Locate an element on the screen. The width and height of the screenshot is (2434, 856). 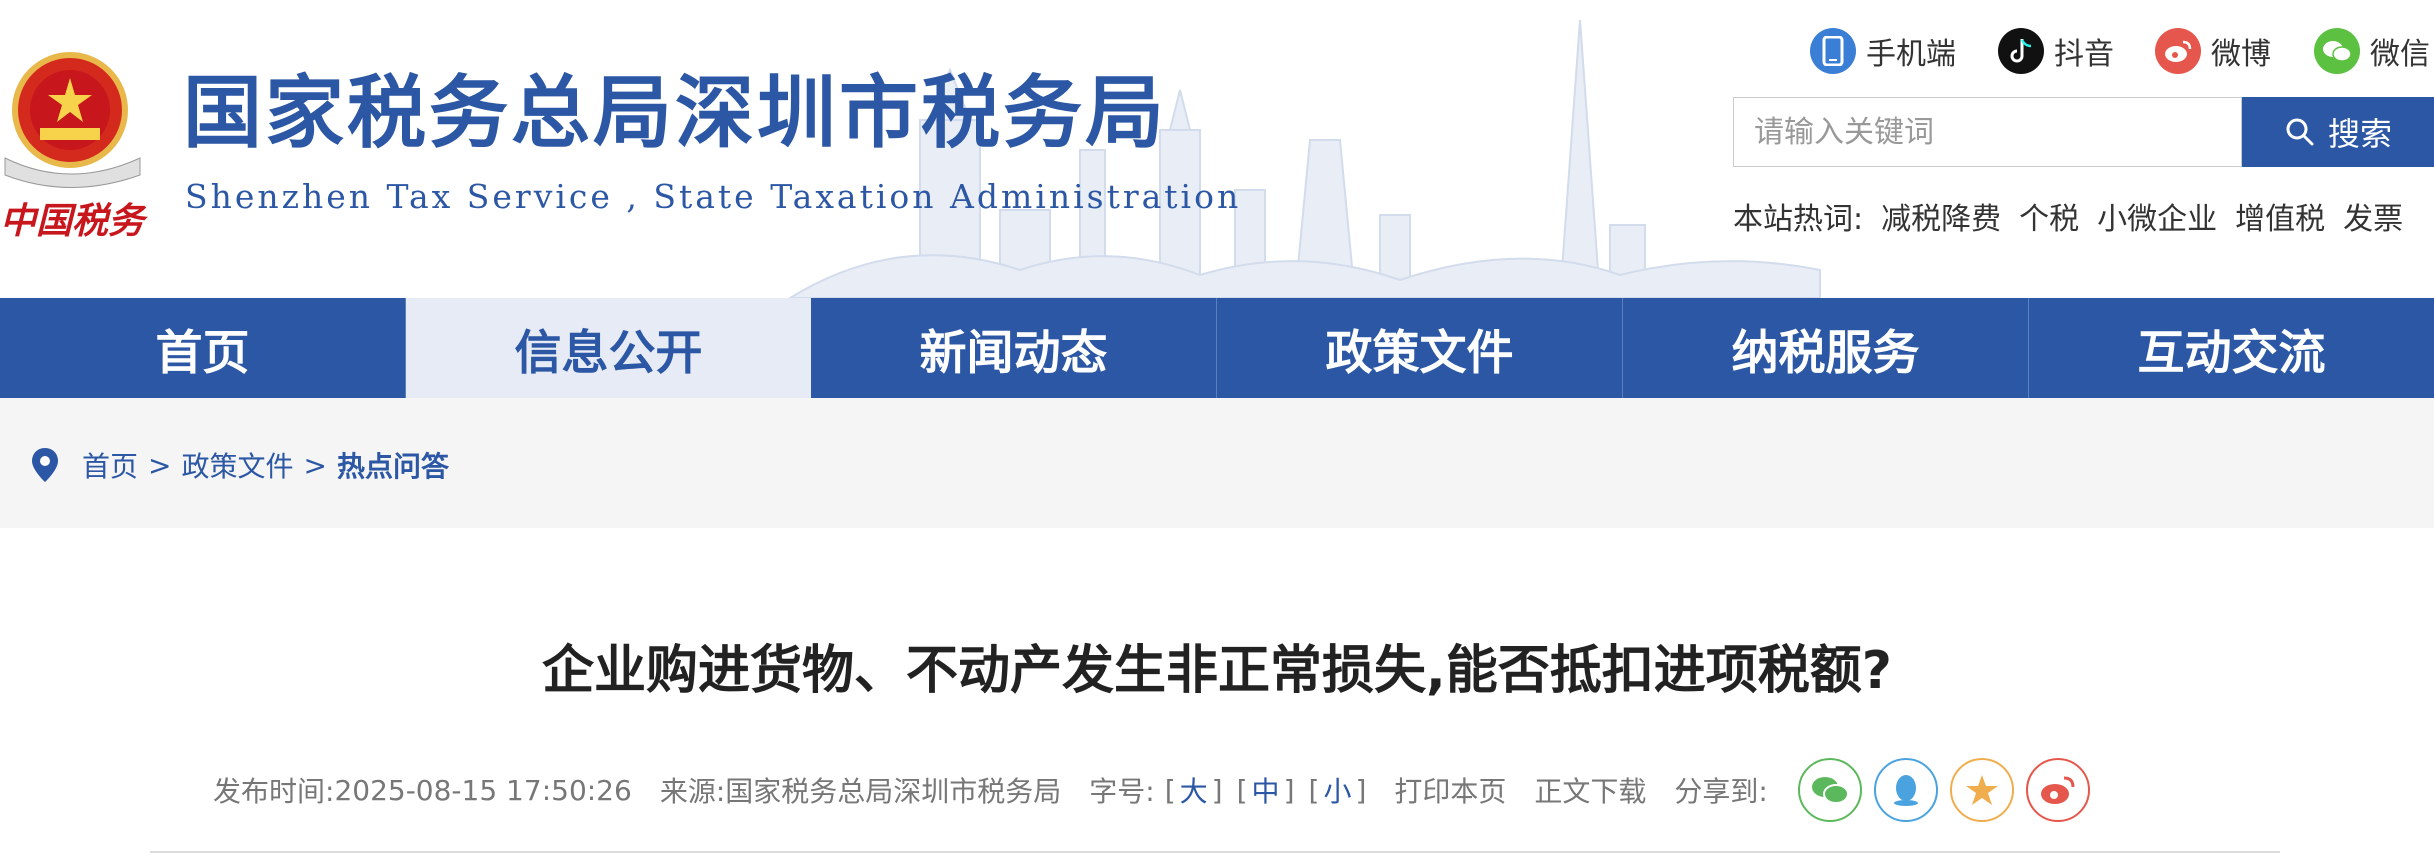
nav-item-interaction: 互动交流 is located at coordinates (2231, 348).